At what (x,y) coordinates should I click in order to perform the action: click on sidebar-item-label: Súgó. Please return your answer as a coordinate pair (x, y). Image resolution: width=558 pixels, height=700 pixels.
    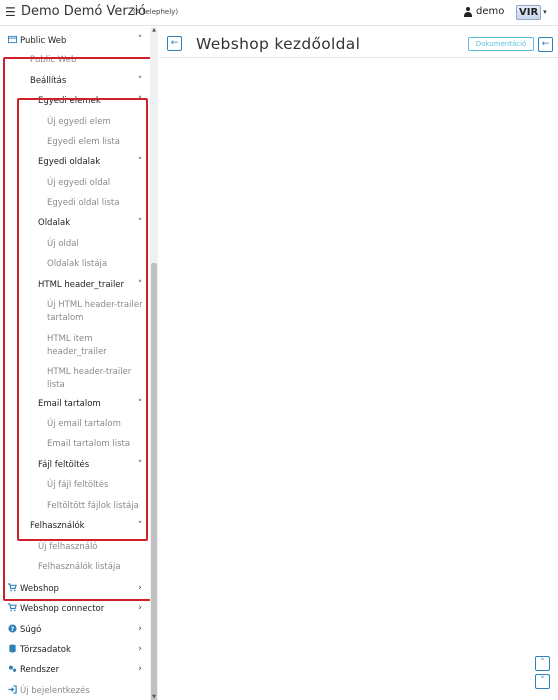
    Looking at the image, I should click on (31, 629).